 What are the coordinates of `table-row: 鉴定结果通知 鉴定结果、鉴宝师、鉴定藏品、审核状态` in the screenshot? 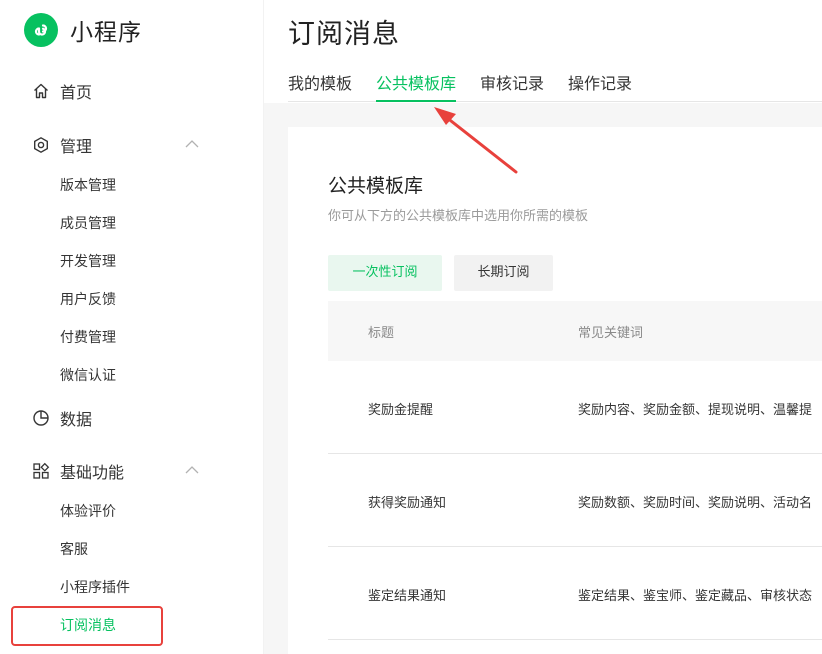 It's located at (575, 593).